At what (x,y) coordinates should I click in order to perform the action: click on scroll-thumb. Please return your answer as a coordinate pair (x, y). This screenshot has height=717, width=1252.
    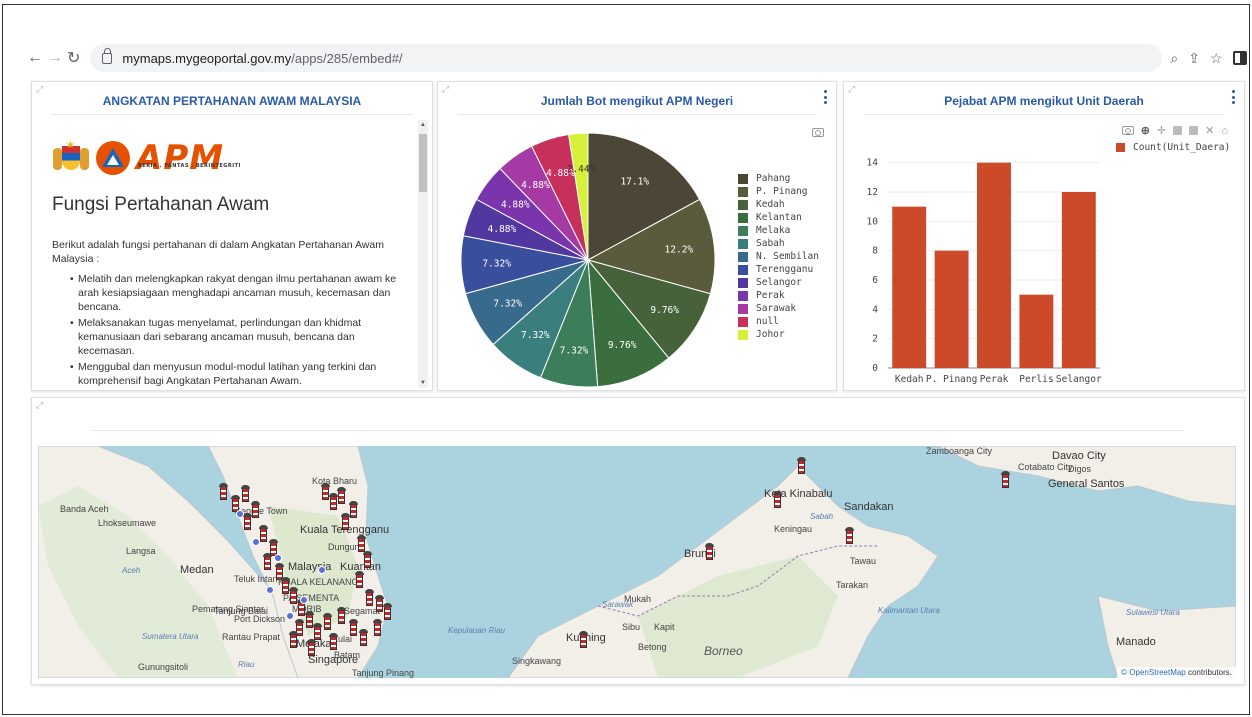
    Looking at the image, I should click on (423, 163).